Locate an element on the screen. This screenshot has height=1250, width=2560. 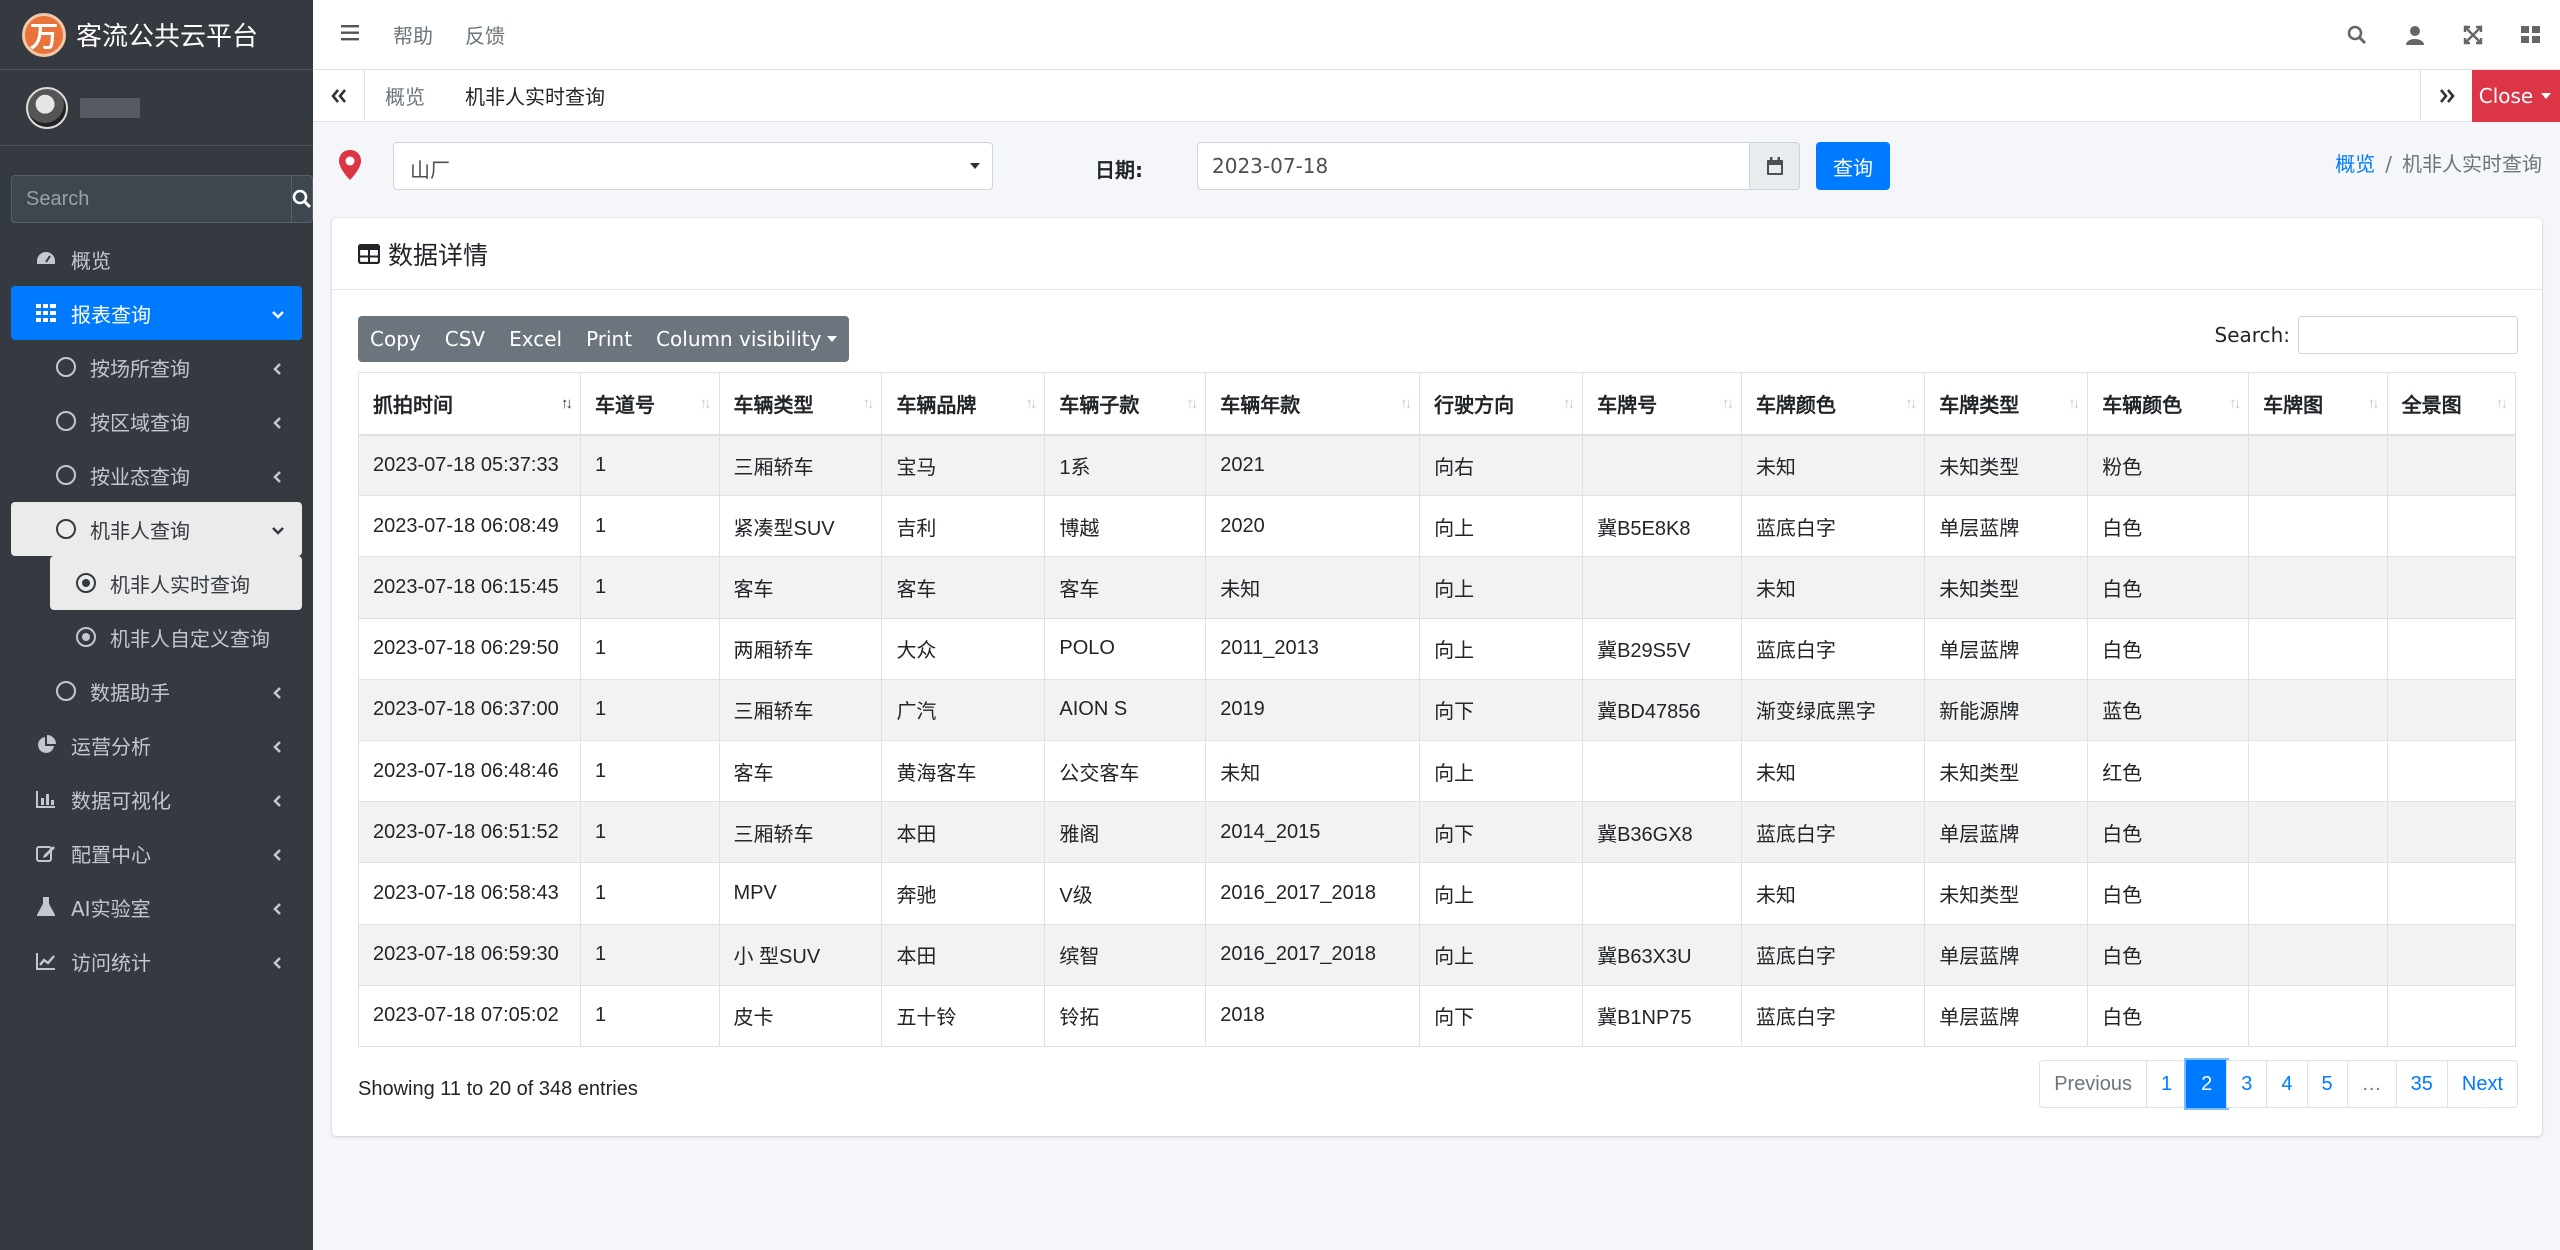
hamburger-icon is located at coordinates (351, 35).